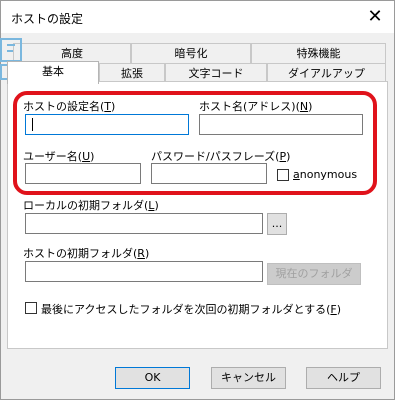  What do you see at coordinates (281, 124) in the screenshot?
I see `host-address-input` at bounding box center [281, 124].